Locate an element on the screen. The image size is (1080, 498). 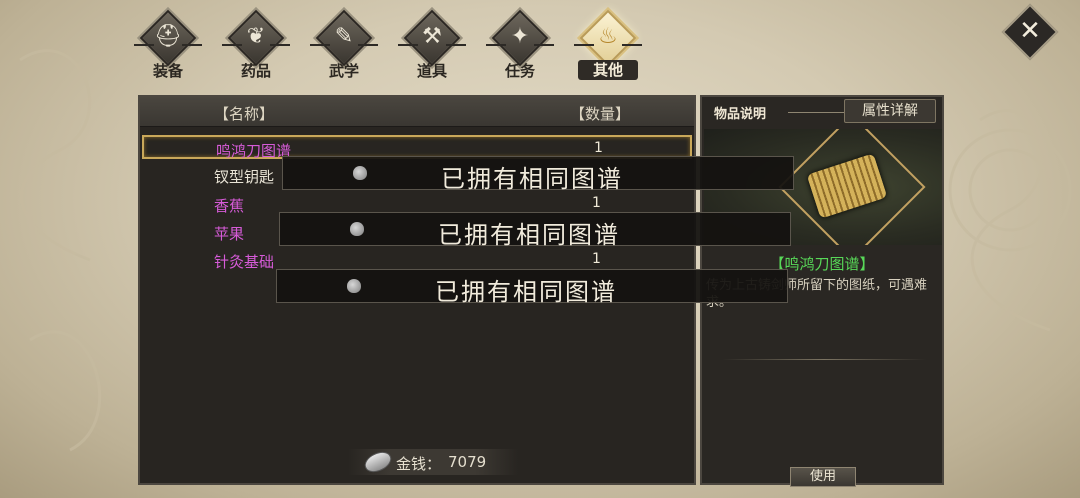
chest-icon: ⚒ is located at coordinates (432, 36).